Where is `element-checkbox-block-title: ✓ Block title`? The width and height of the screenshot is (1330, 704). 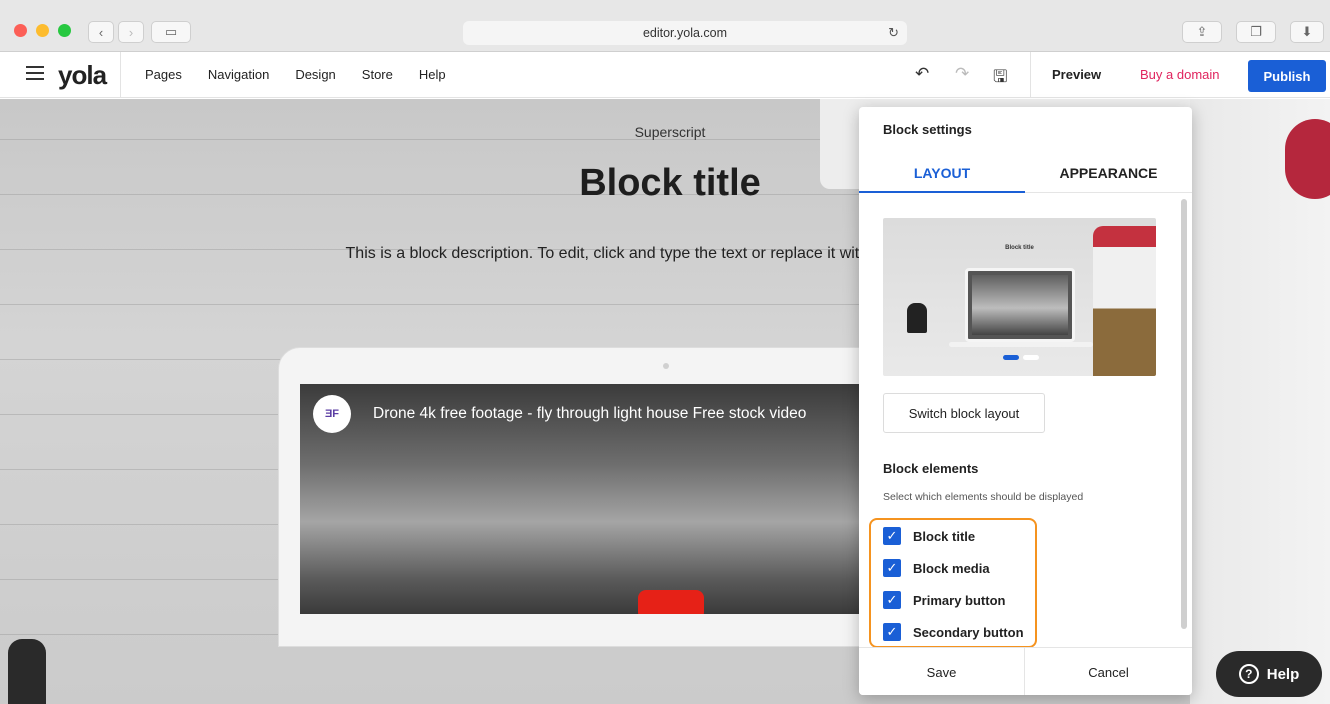
element-checkbox-block-title: ✓ Block title is located at coordinates (929, 536).